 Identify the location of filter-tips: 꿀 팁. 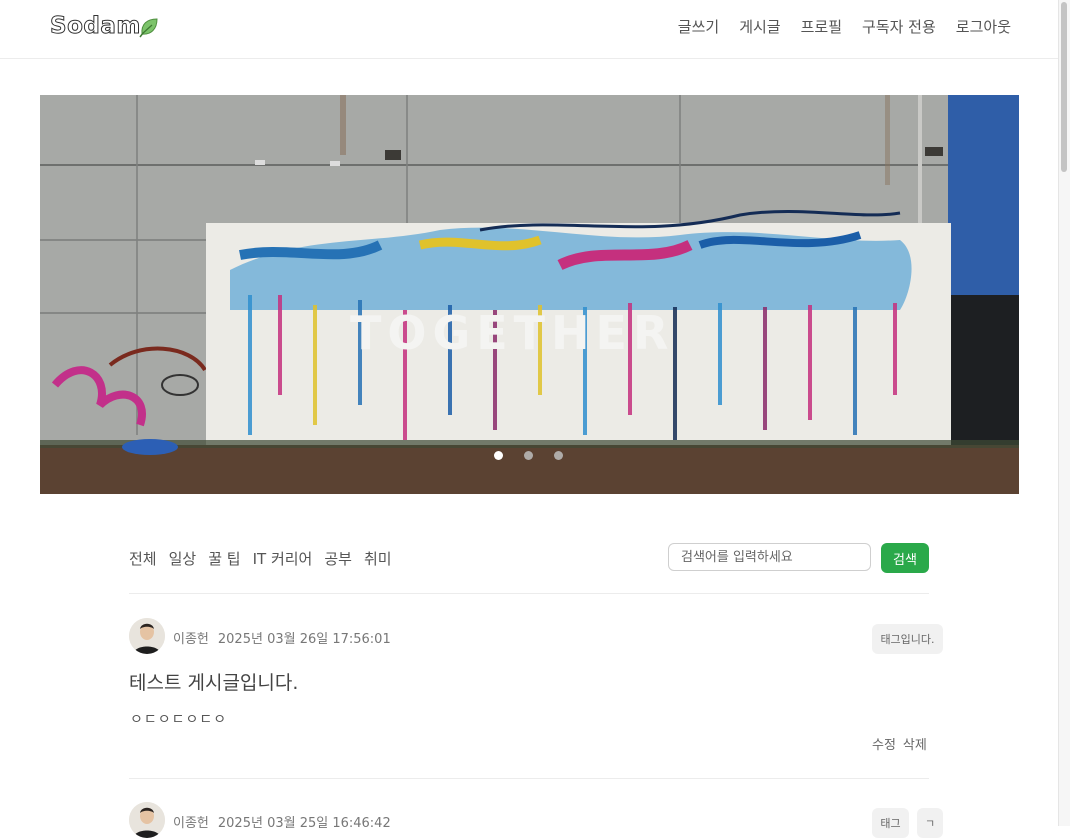
(224, 558).